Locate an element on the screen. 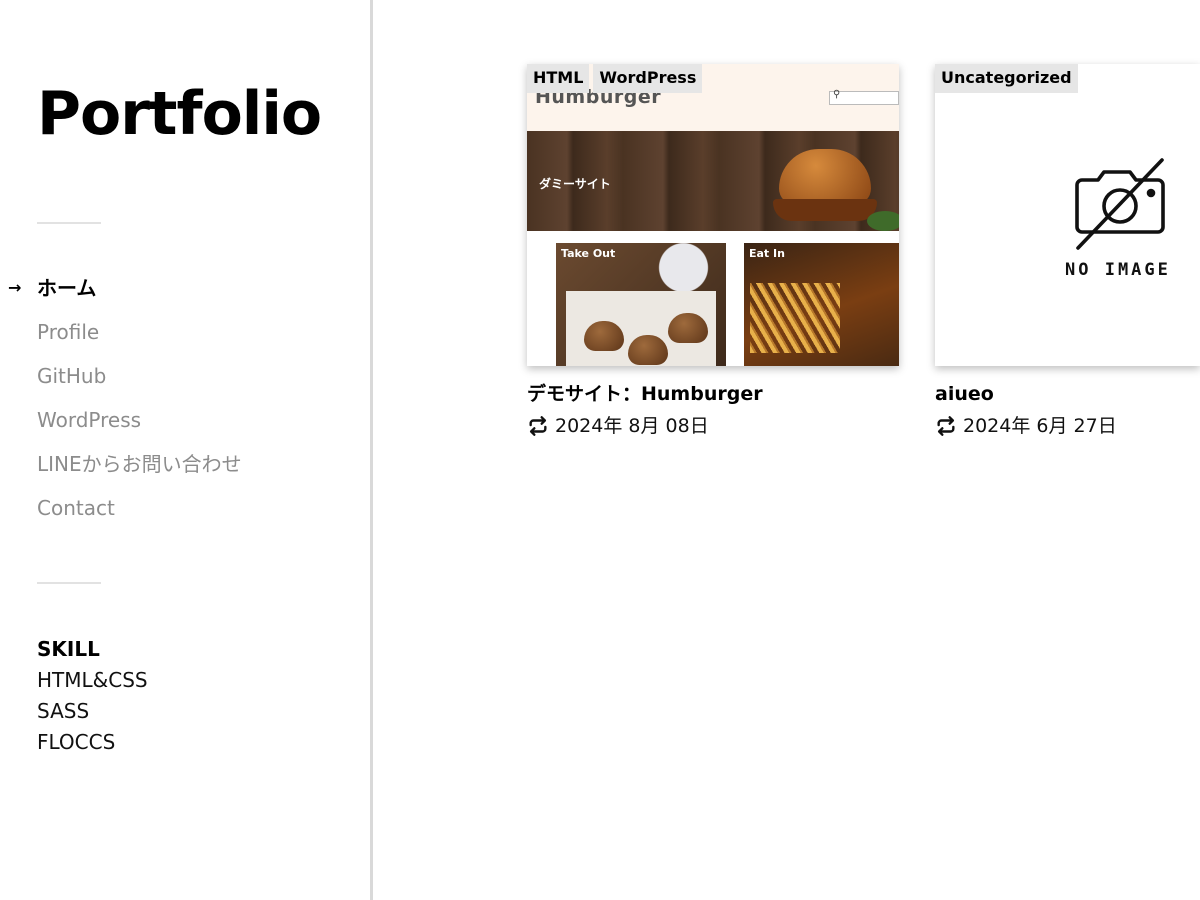 Image resolution: width=1200 pixels, height=900 pixels. mock-panel-label: Take Out is located at coordinates (588, 253).